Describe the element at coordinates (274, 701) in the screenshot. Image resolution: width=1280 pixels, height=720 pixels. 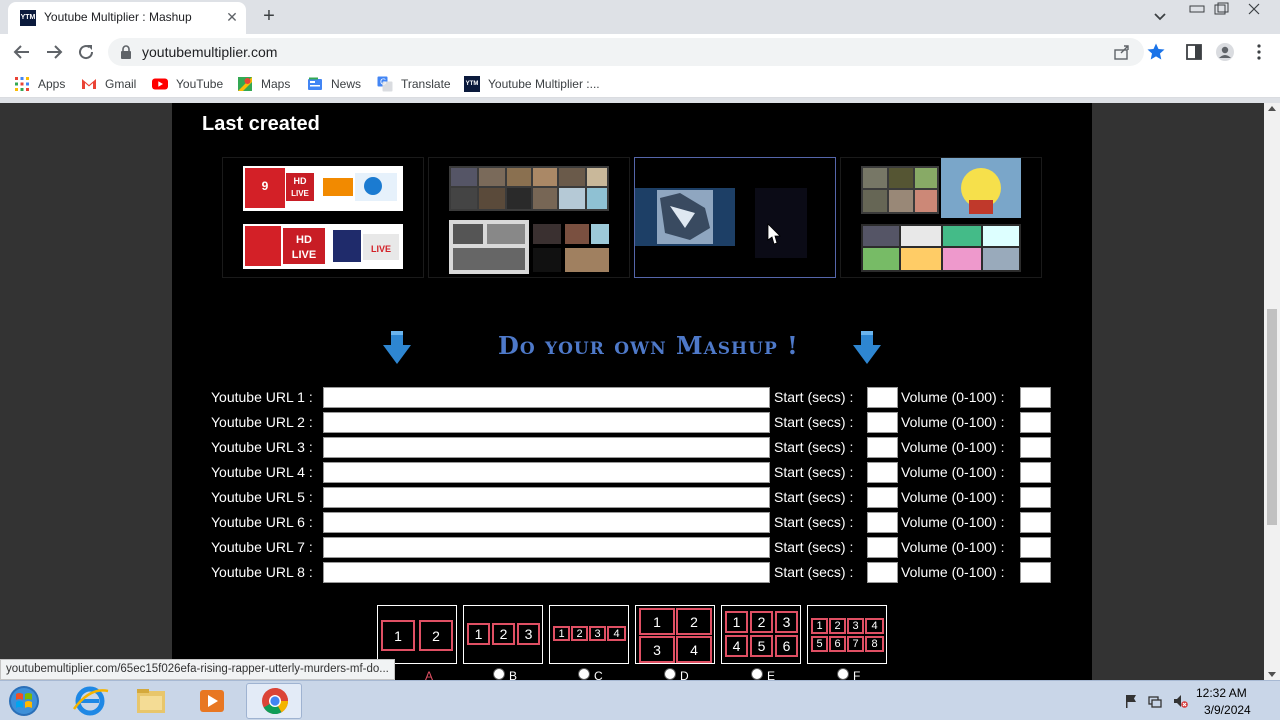
I see `chrome-taskbar-icon` at that location.